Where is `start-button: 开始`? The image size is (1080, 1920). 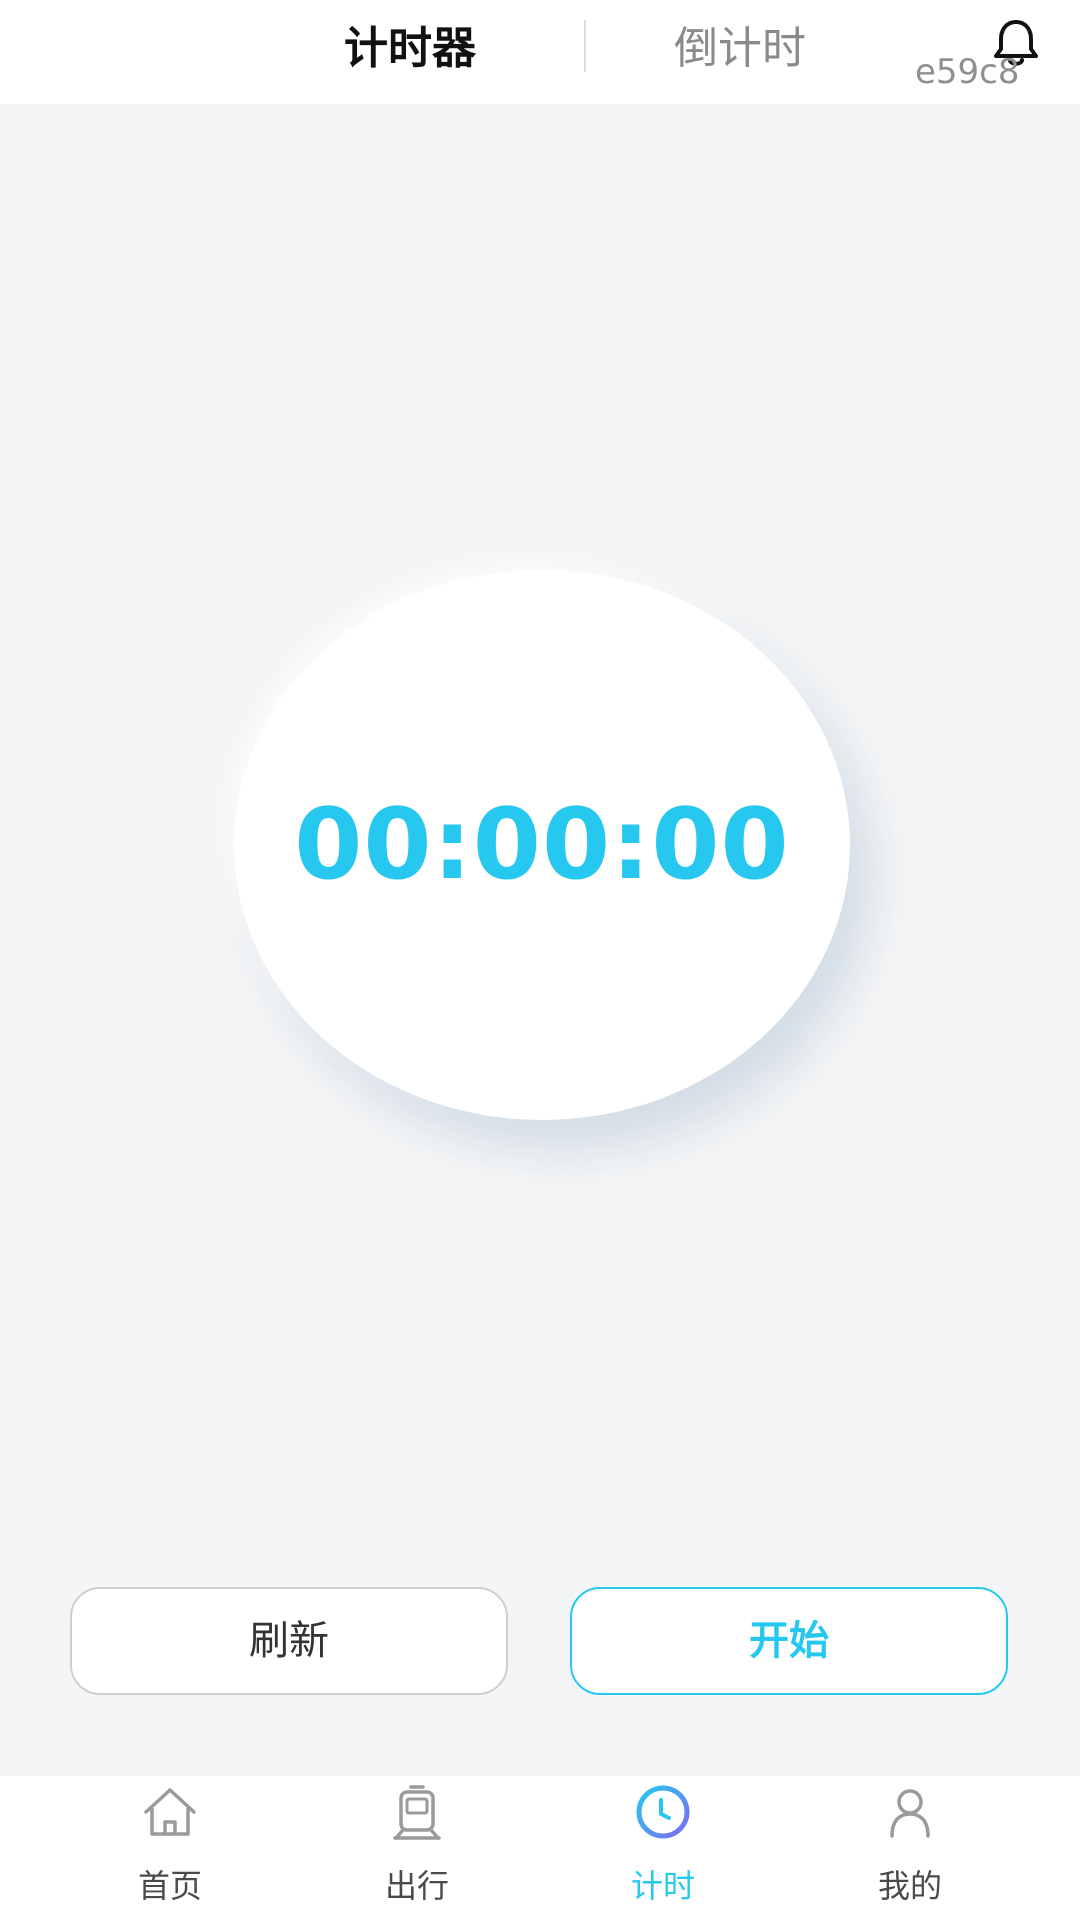
start-button: 开始 is located at coordinates (789, 1641).